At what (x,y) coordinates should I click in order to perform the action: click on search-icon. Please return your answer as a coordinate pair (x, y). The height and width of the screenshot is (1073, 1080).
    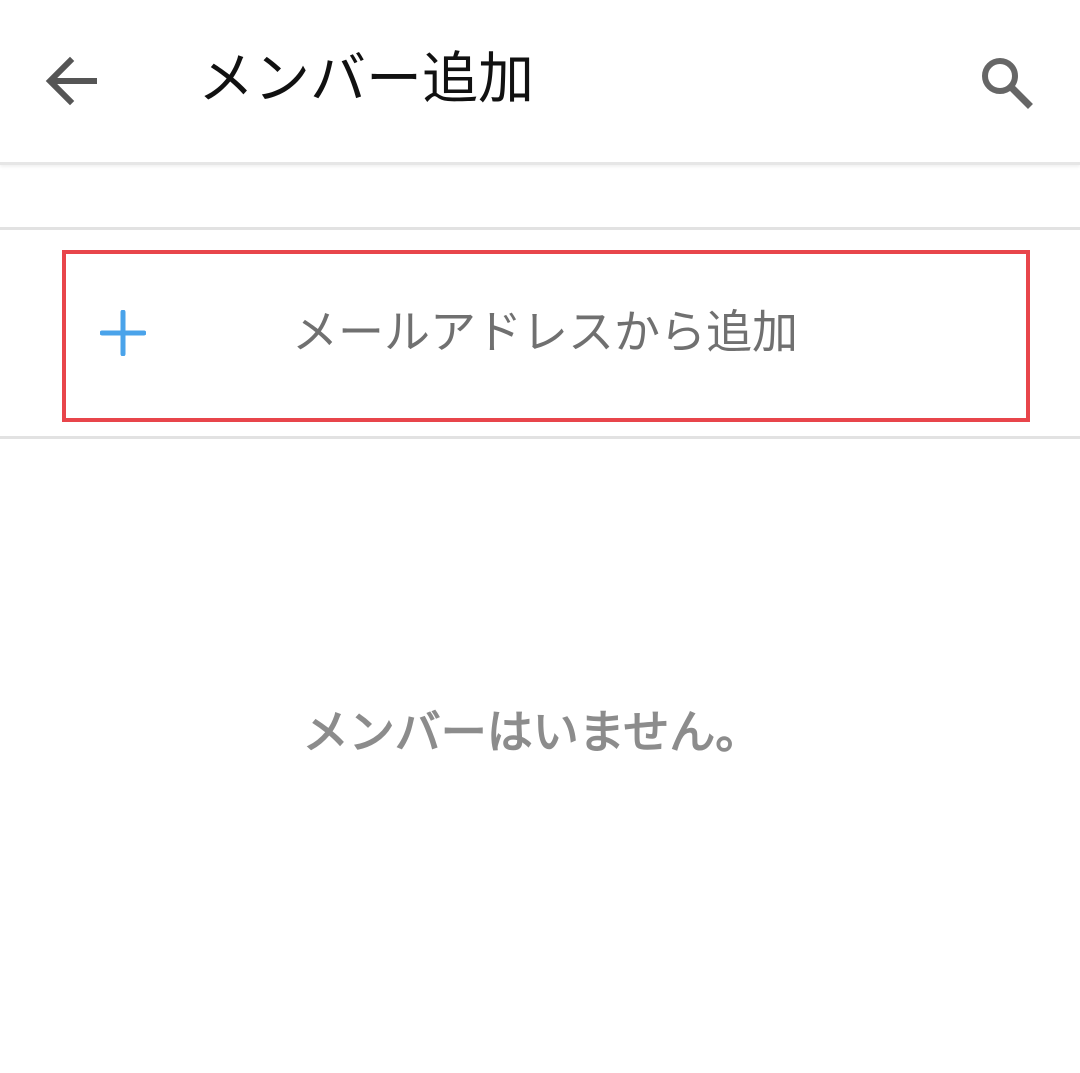
    Looking at the image, I should click on (1007, 83).